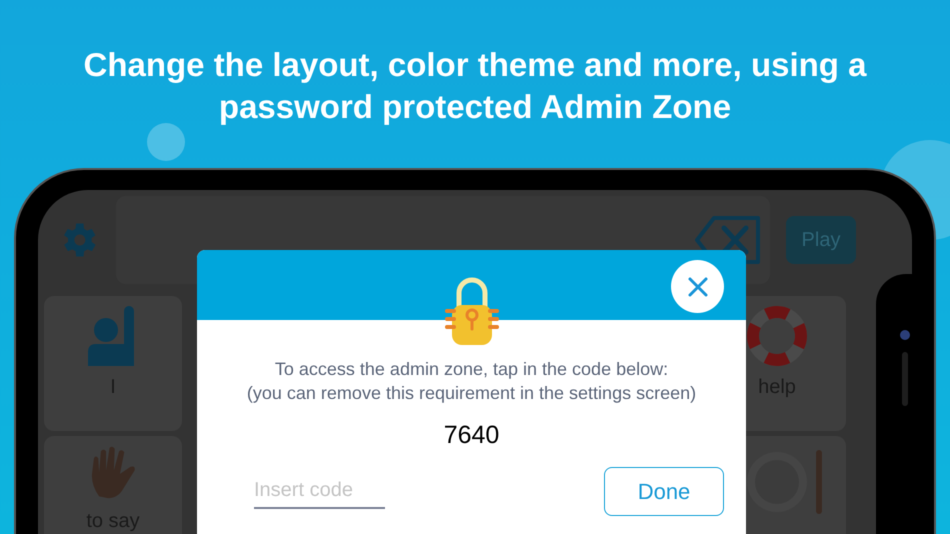 This screenshot has width=950, height=534. What do you see at coordinates (471, 393) in the screenshot?
I see `dialog-message: (you can remove this requirement in the settings screen)` at bounding box center [471, 393].